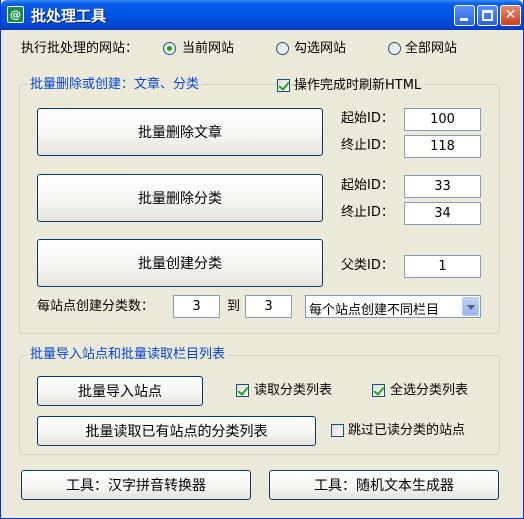 The height and width of the screenshot is (519, 524). I want to click on radio-checked-sites, so click(282, 48).